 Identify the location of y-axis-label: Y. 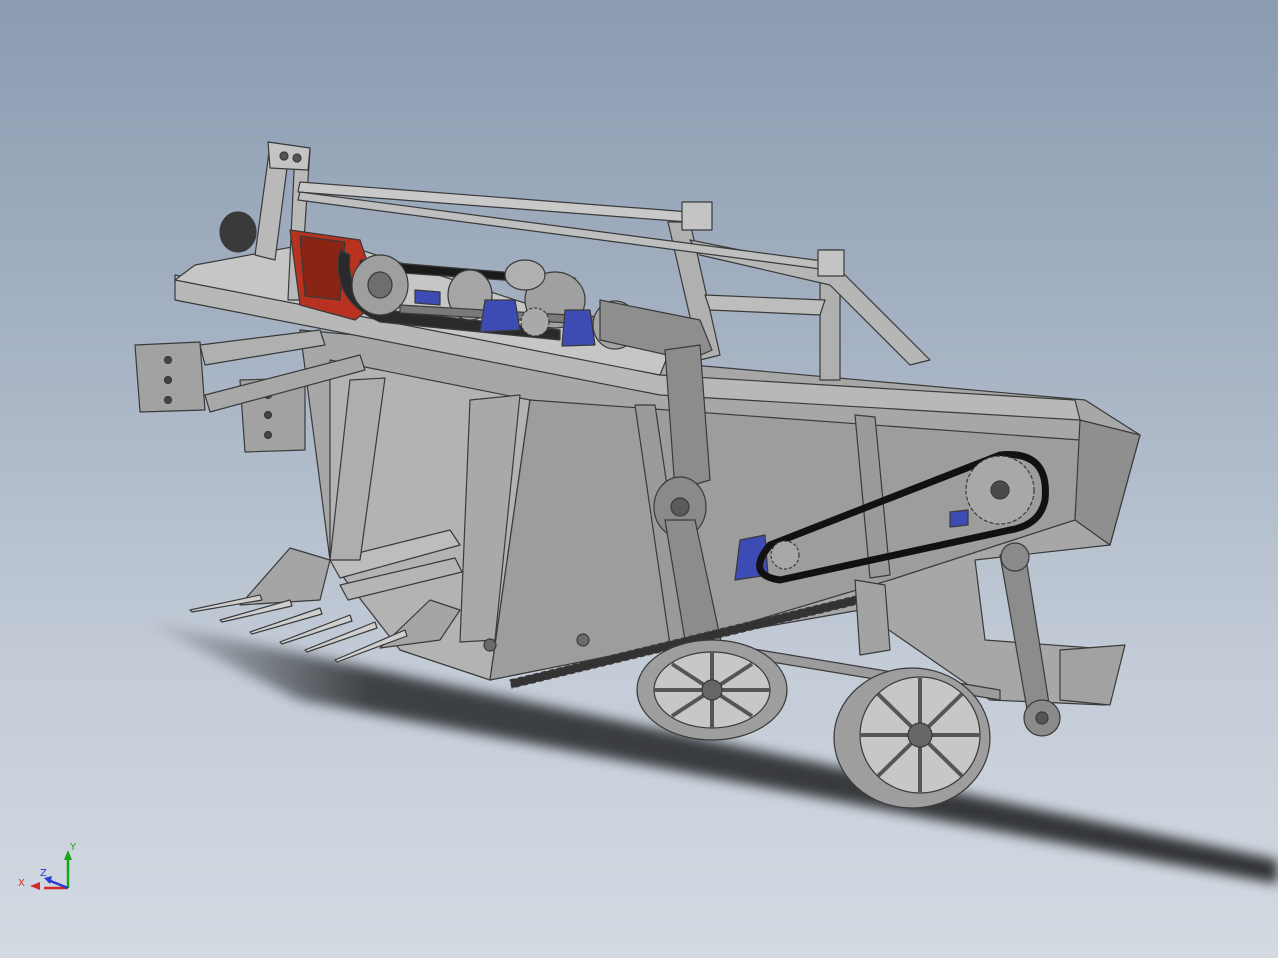
(73, 847).